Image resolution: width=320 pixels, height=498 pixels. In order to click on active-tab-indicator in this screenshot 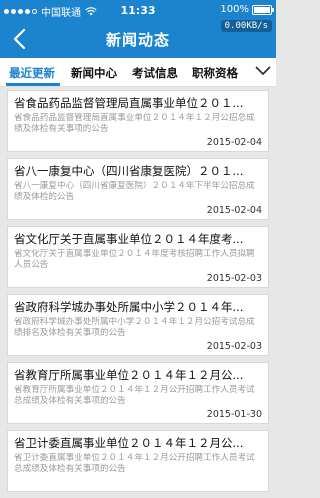, I will do `click(33, 84)`.